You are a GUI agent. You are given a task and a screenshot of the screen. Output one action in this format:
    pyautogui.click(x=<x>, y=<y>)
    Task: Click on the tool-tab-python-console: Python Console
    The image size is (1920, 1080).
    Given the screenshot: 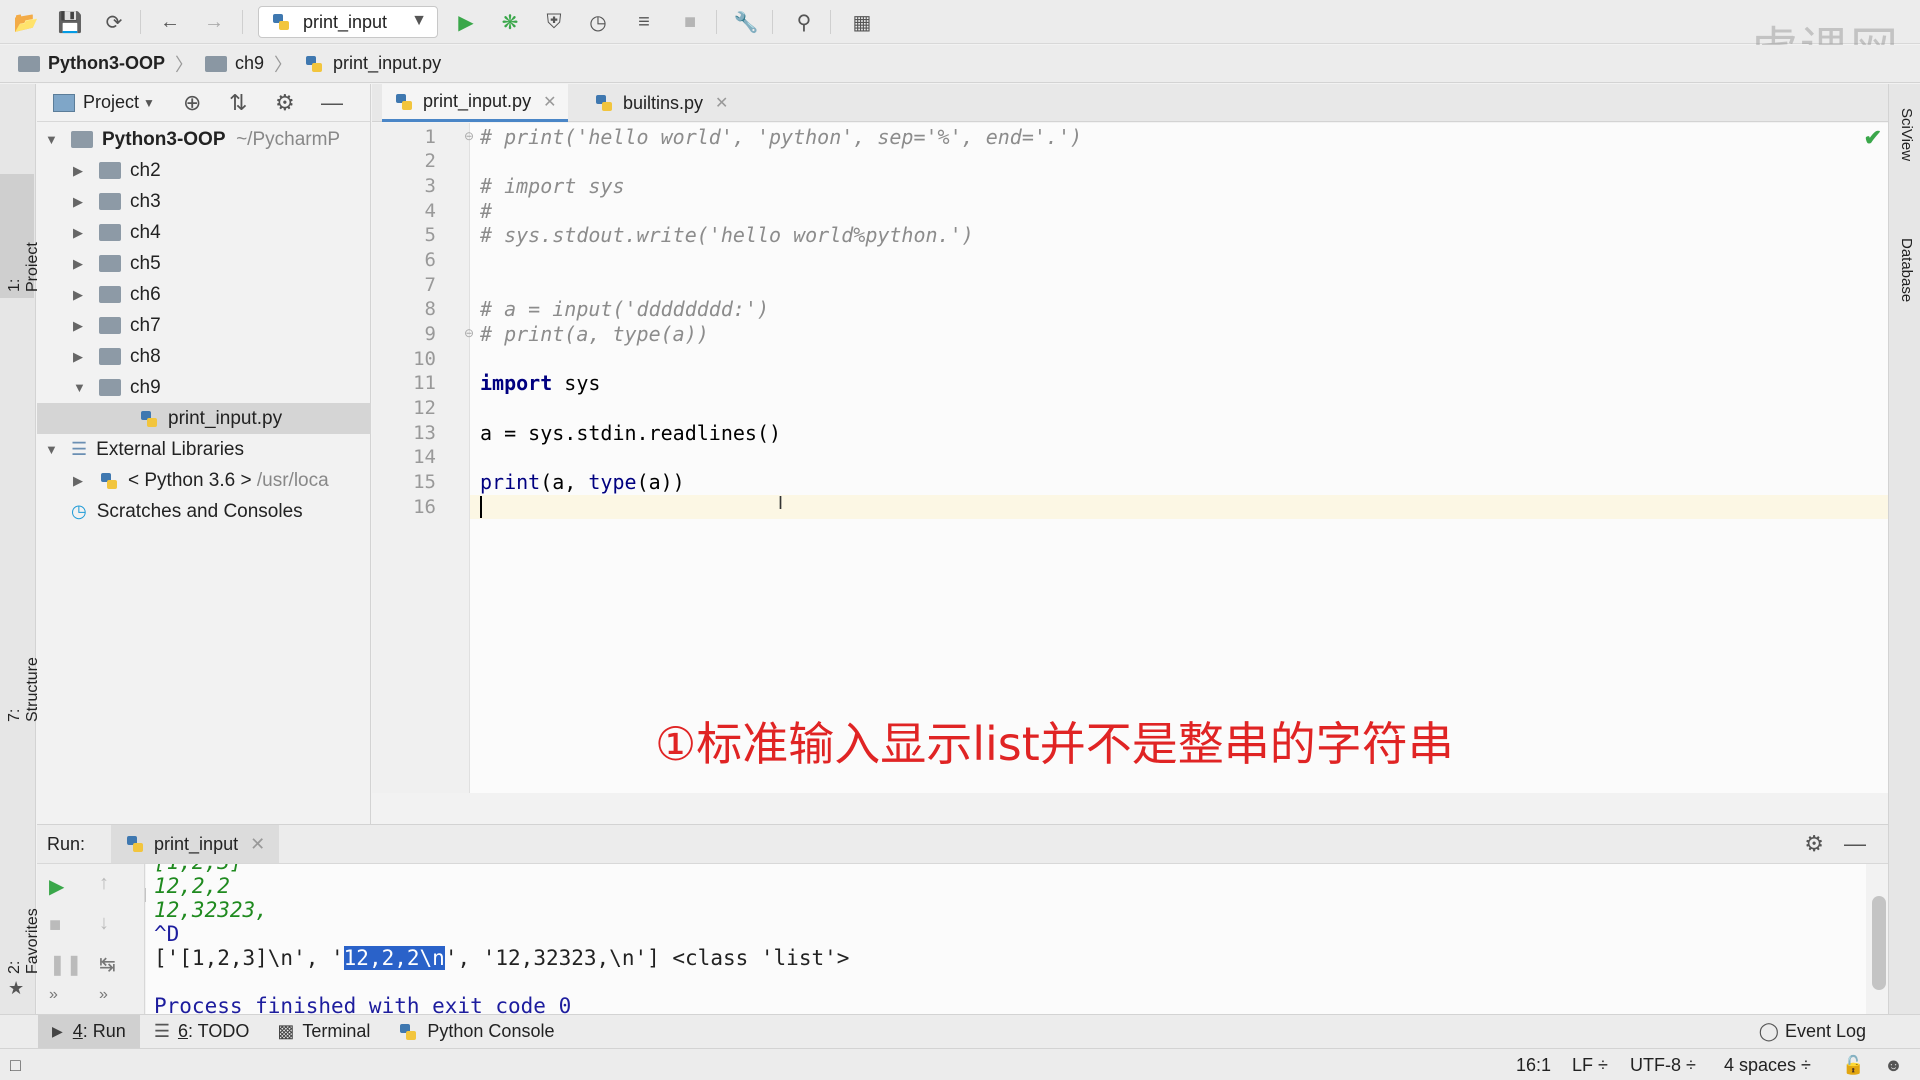 What is the action you would take?
    pyautogui.click(x=476, y=1032)
    